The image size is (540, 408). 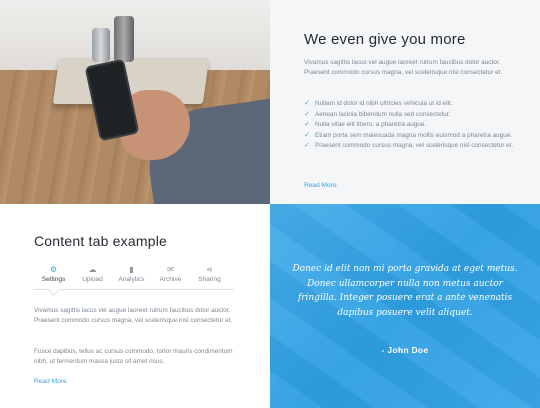 I want to click on gear-icon: ⚙, so click(x=53, y=269).